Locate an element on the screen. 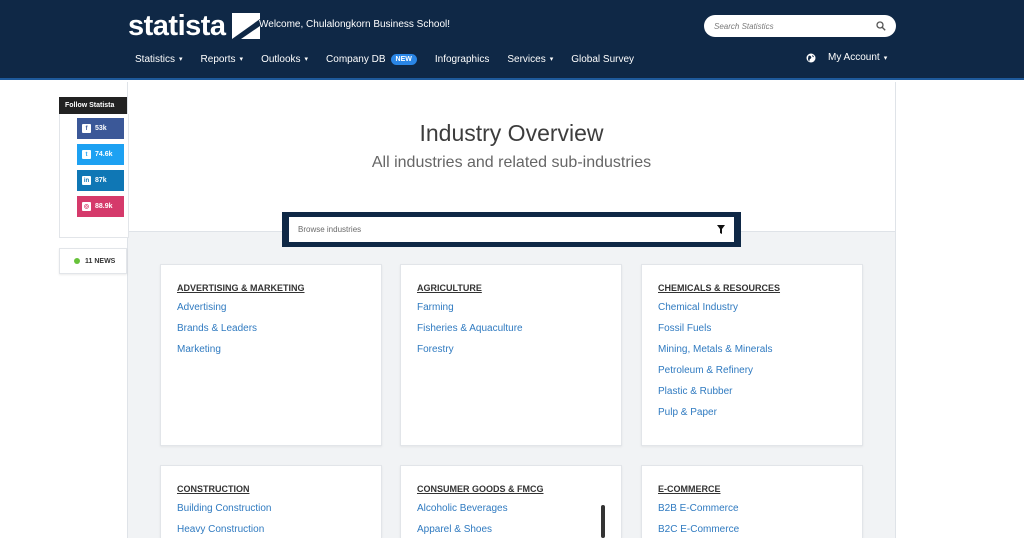  welcome-message: Welcome, Chulalongkorn Business School! is located at coordinates (355, 24).